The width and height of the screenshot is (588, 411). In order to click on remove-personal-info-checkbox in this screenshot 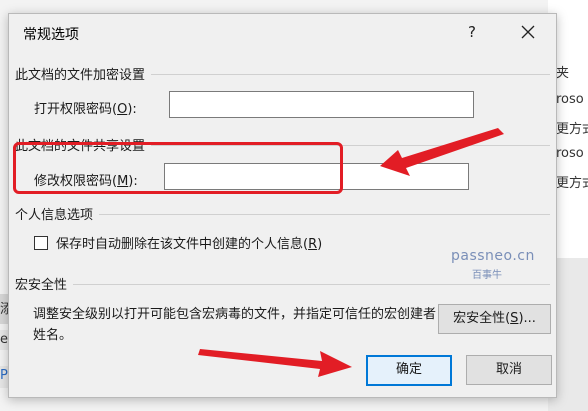, I will do `click(41, 243)`.